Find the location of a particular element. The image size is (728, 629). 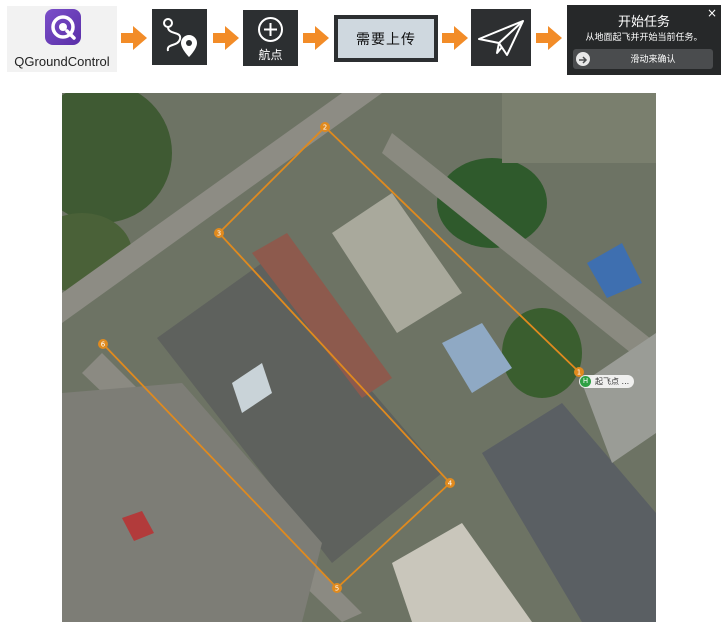

svg-text: 4 is located at coordinates (450, 484).